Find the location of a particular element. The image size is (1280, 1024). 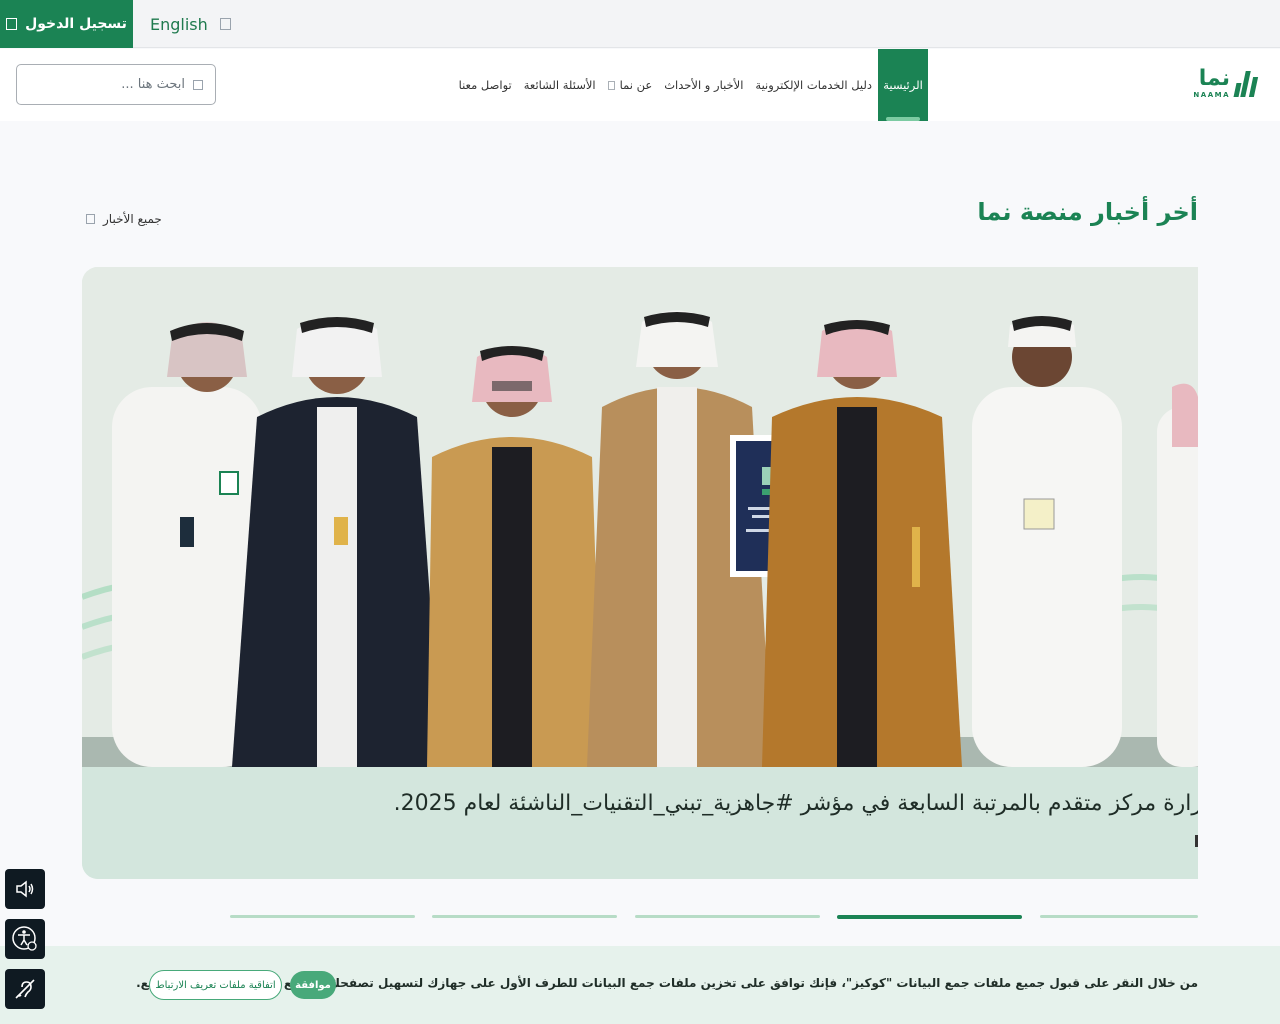

nav-item-faq: الأسئلة الشائعة is located at coordinates (560, 85).